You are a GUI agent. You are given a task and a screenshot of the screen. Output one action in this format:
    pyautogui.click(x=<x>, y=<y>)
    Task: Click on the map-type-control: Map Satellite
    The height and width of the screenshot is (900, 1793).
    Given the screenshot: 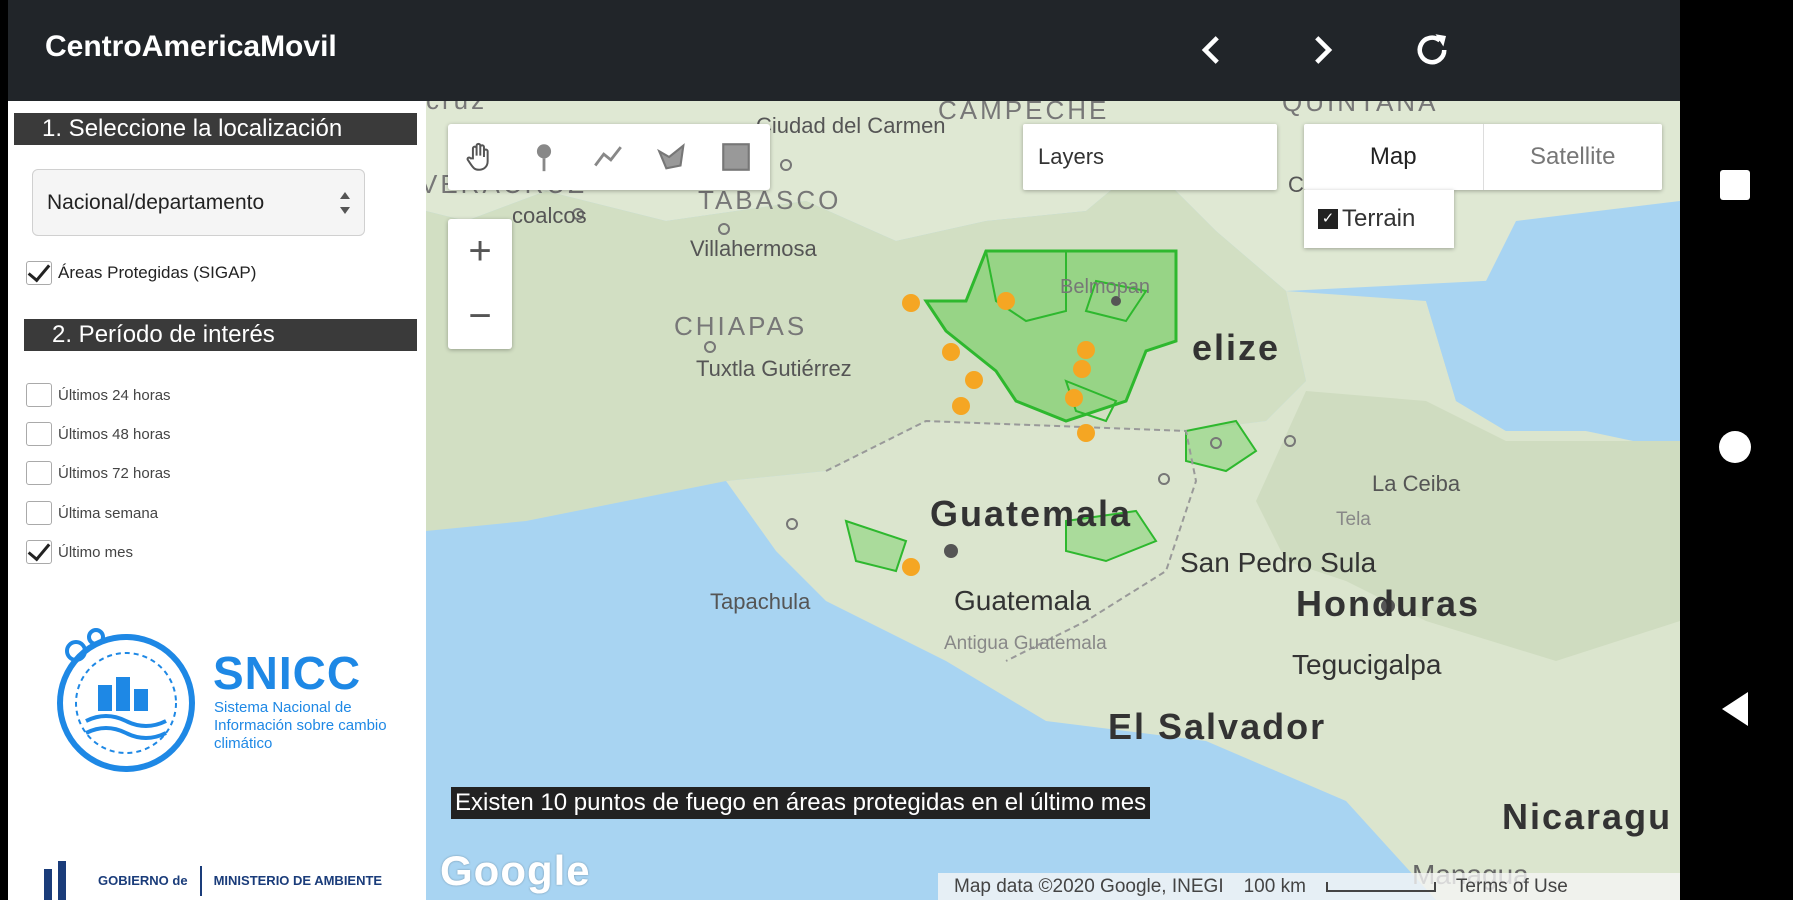 What is the action you would take?
    pyautogui.click(x=1483, y=157)
    